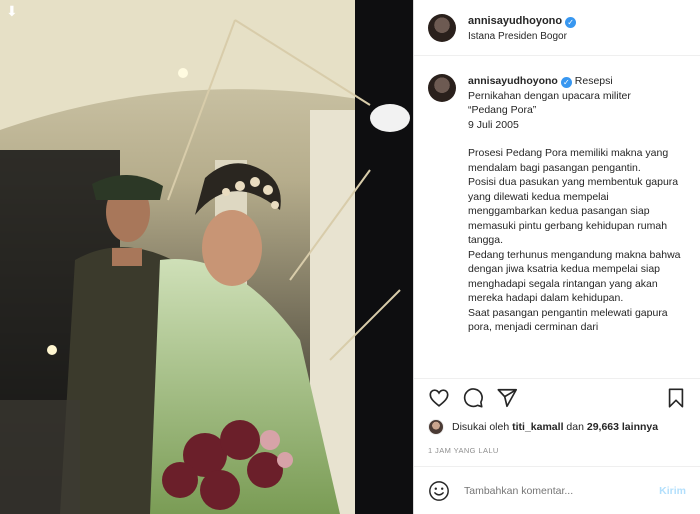 The image size is (700, 514). What do you see at coordinates (12, 12) in the screenshot?
I see `arrow-down-icon: ⬇` at bounding box center [12, 12].